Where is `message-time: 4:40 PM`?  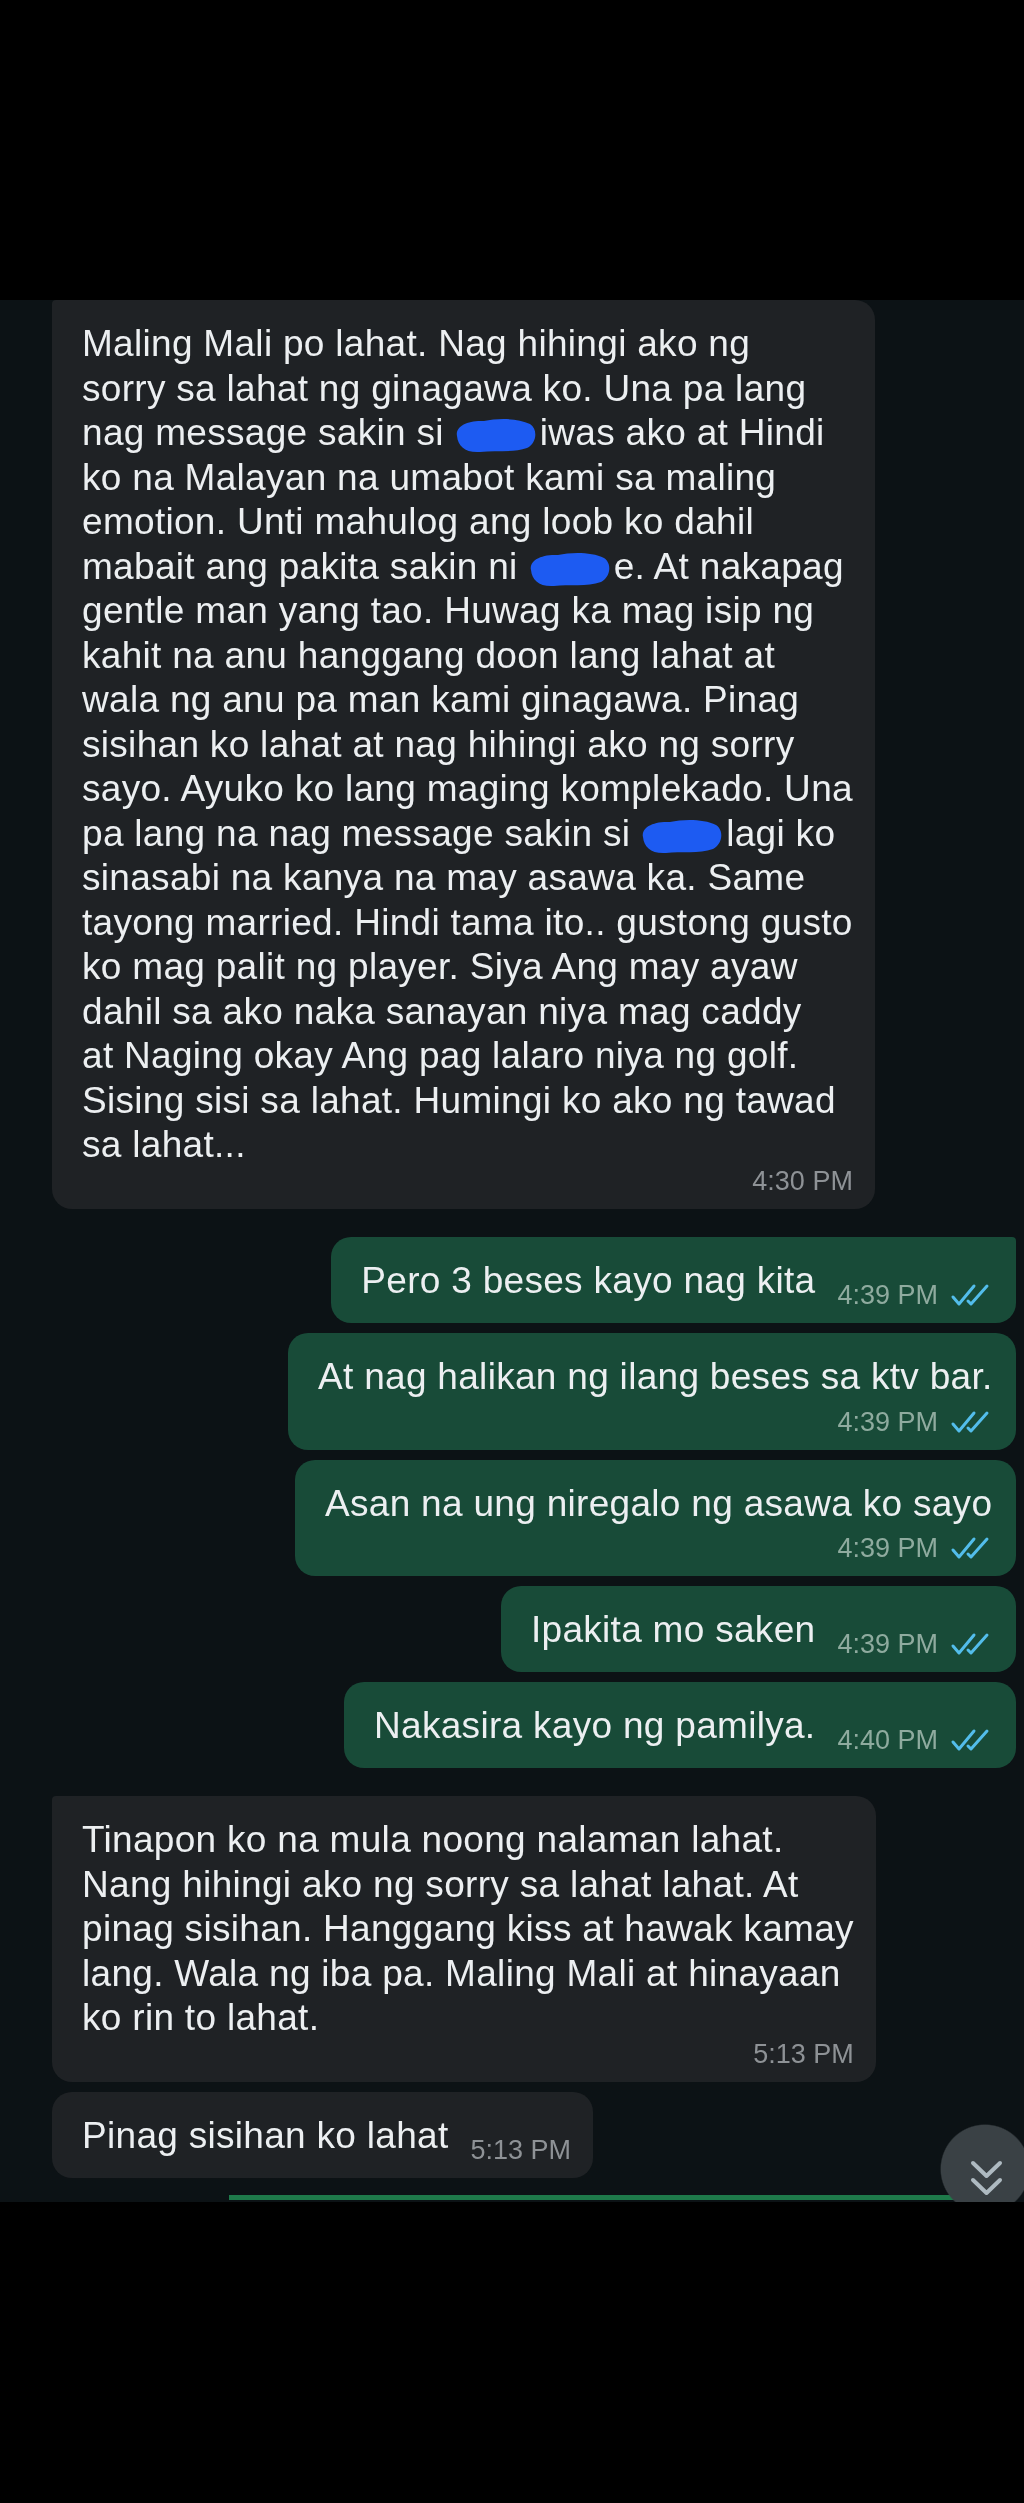
message-time: 4:40 PM is located at coordinates (887, 1740).